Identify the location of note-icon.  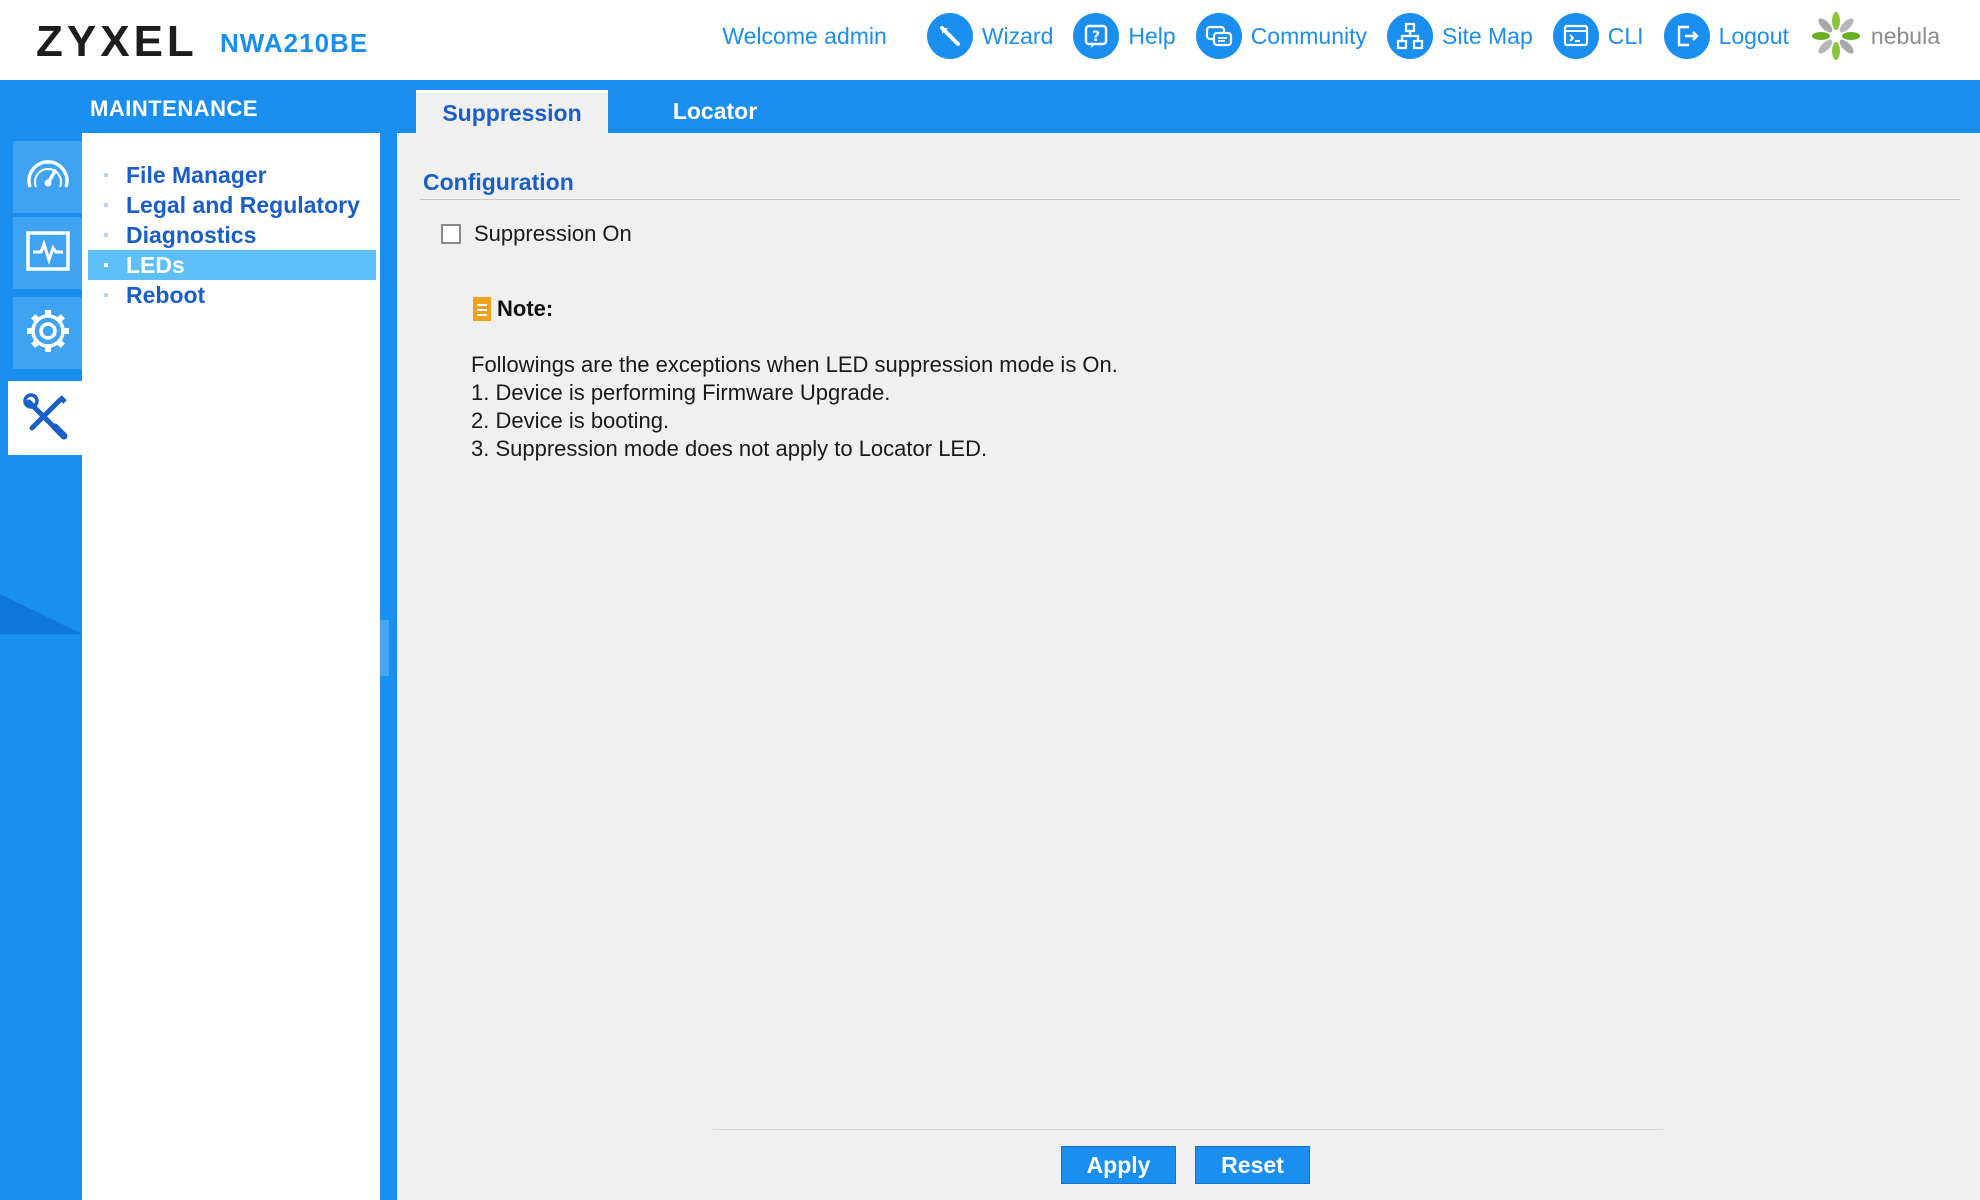
(482, 309).